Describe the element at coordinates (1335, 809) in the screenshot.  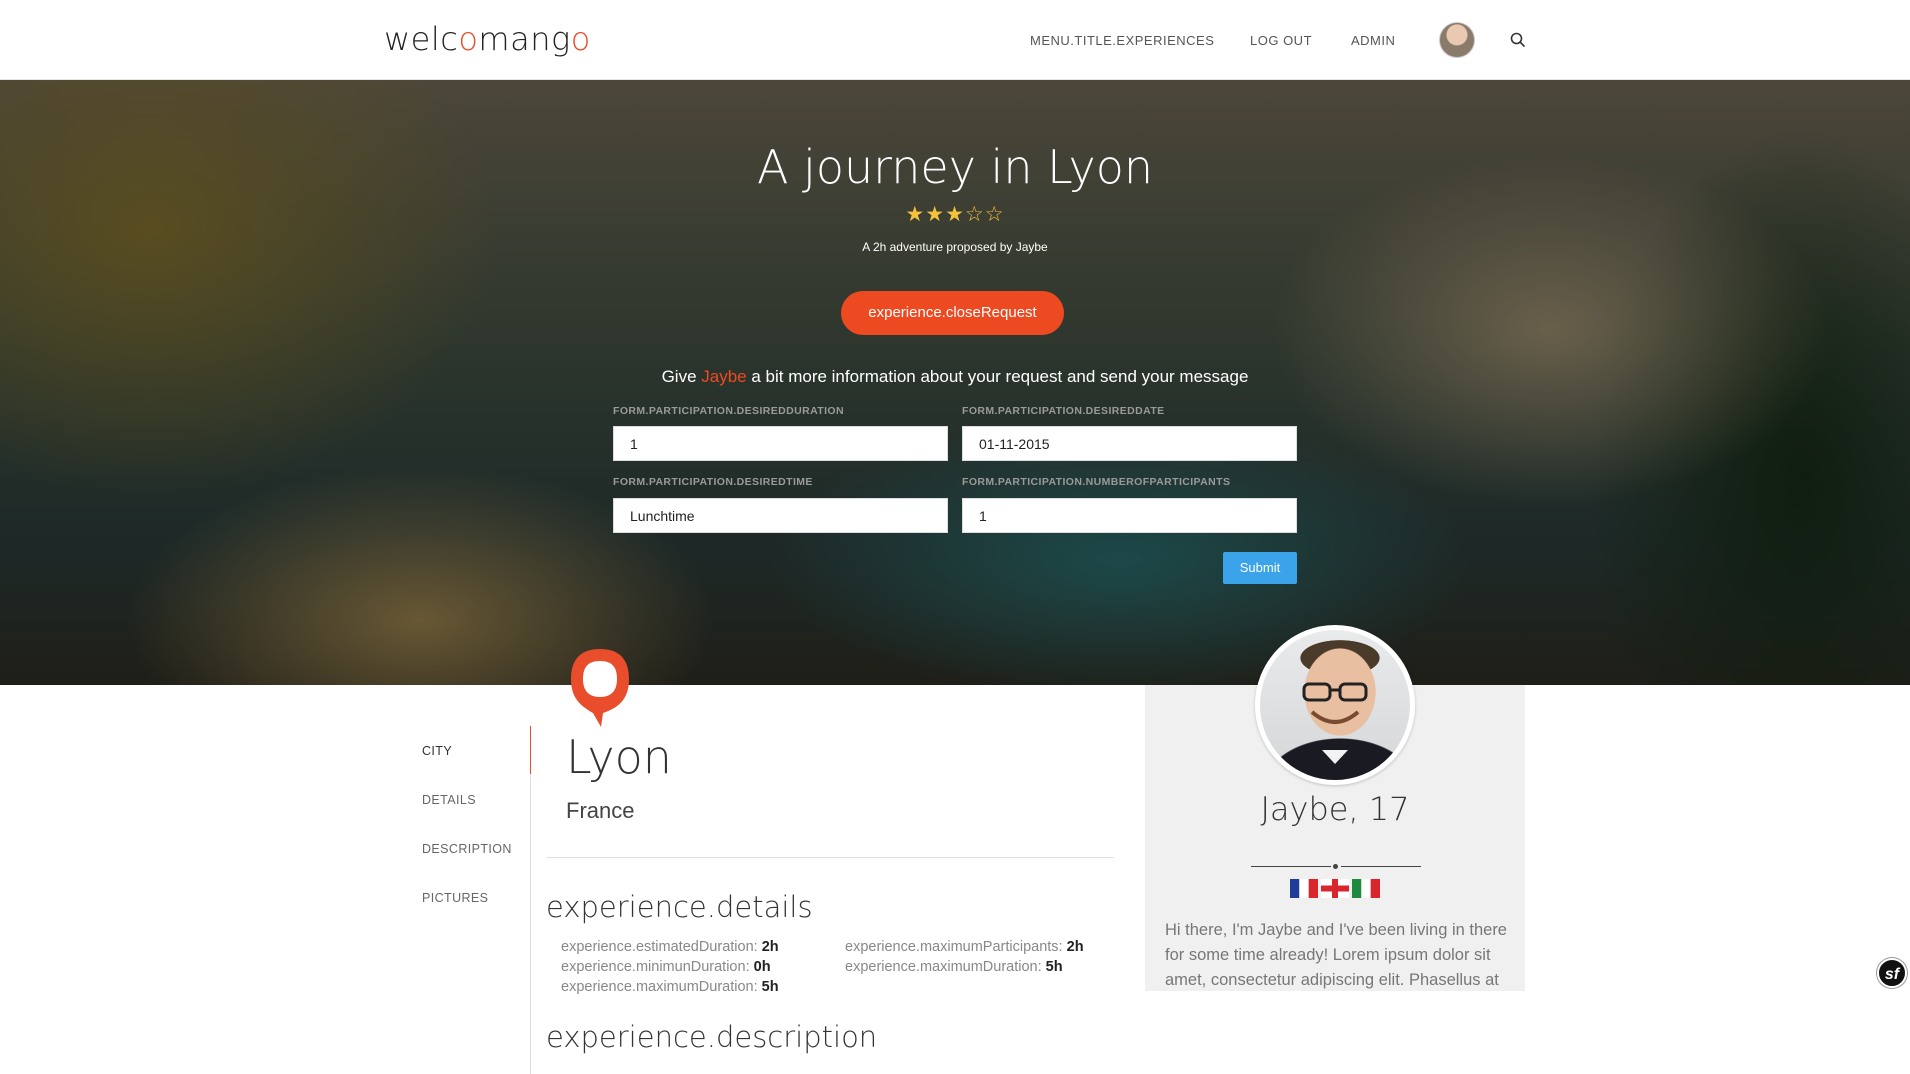
I see `host-name-age: Jaybe, 17` at that location.